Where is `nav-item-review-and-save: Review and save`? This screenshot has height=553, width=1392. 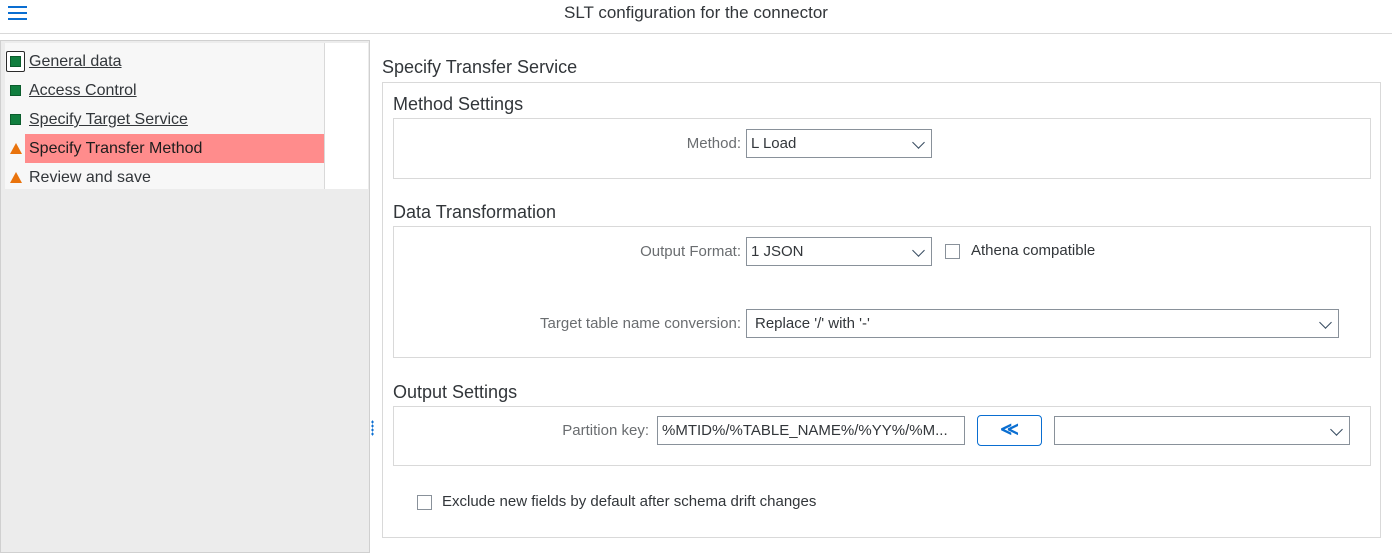 nav-item-review-and-save: Review and save is located at coordinates (165, 177).